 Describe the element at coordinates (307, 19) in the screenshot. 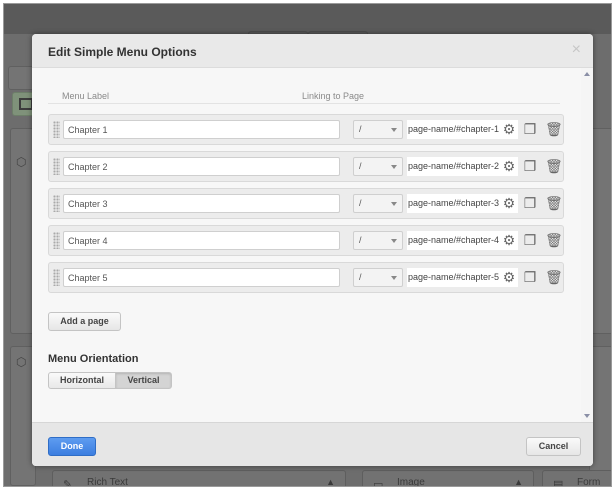

I see `background-topbar` at that location.